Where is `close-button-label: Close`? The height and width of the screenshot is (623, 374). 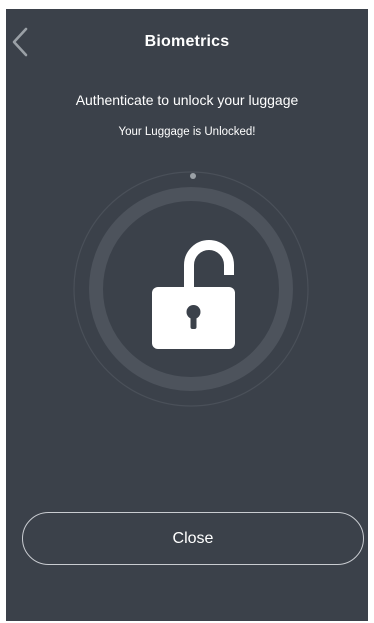 close-button-label: Close is located at coordinates (193, 538).